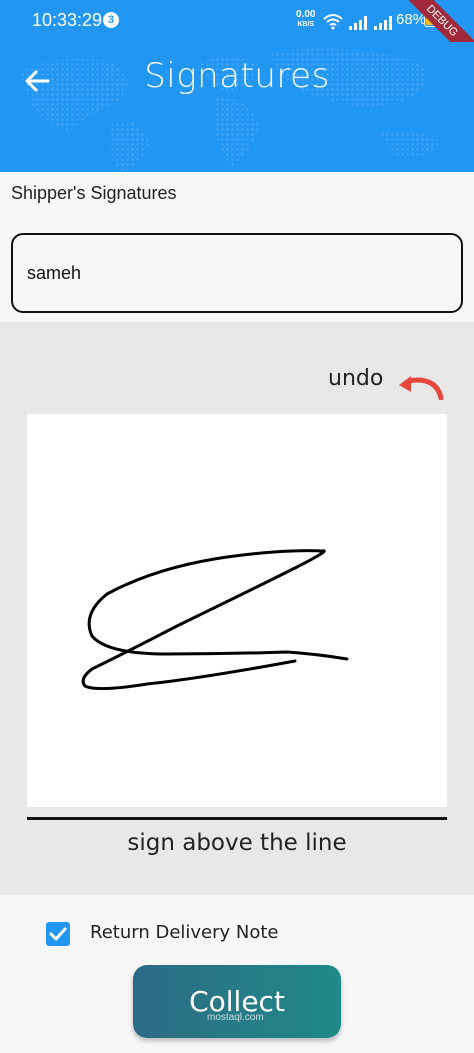  What do you see at coordinates (237, 35) in the screenshot?
I see `status-bar: 10:33:29 3 0.00 KB/S 68% DEBUG` at bounding box center [237, 35].